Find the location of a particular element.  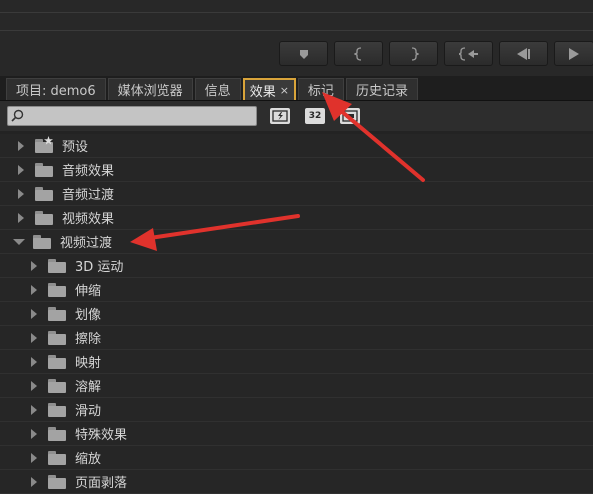

play-icon is located at coordinates (574, 53).